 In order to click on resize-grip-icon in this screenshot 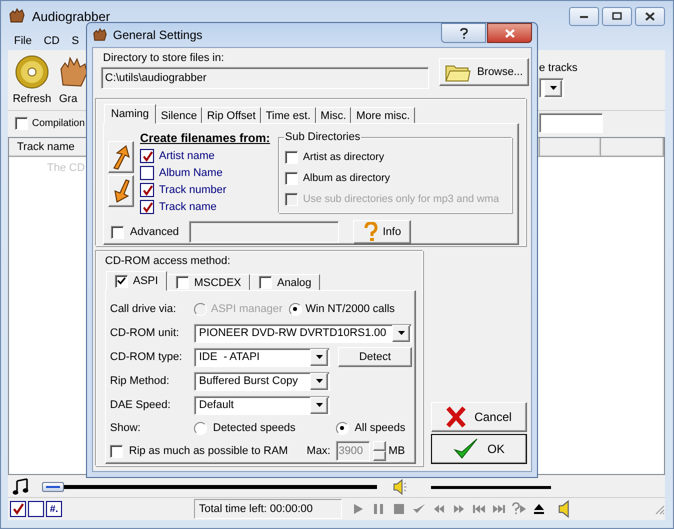, I will do `click(659, 509)`.